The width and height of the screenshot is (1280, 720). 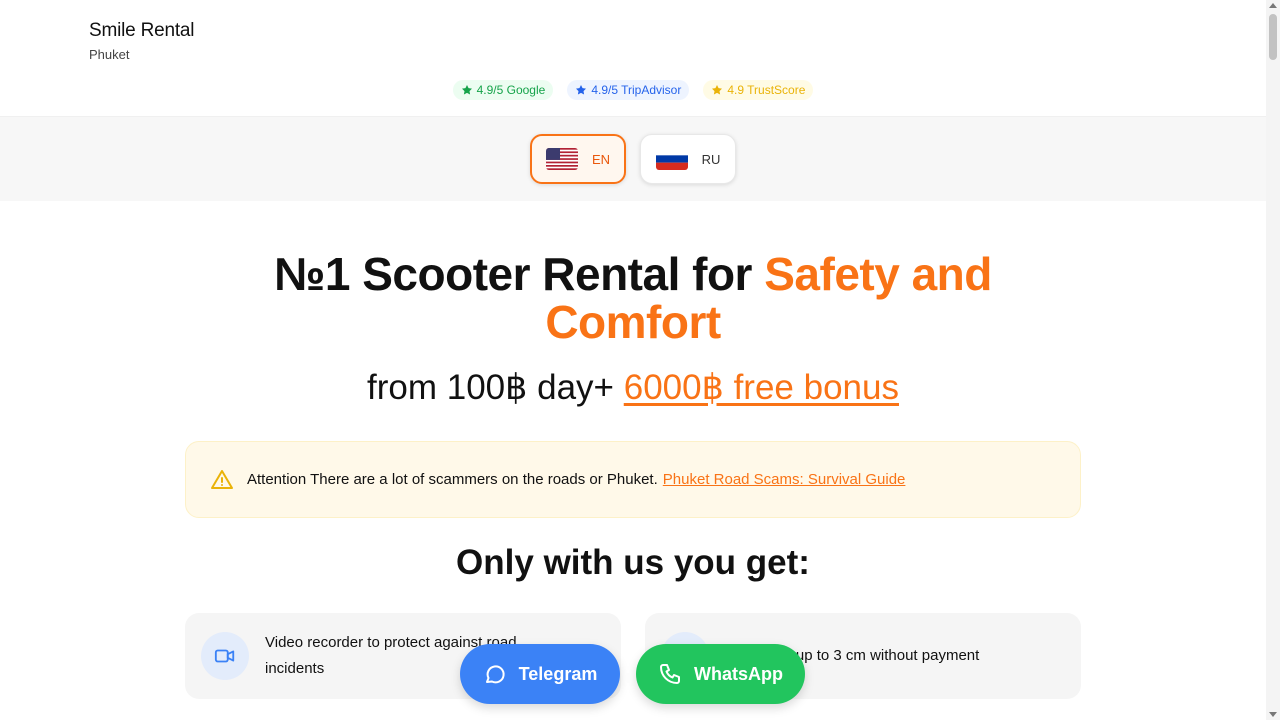 I want to click on rating-label: 4.9/5 Google, so click(x=511, y=90).